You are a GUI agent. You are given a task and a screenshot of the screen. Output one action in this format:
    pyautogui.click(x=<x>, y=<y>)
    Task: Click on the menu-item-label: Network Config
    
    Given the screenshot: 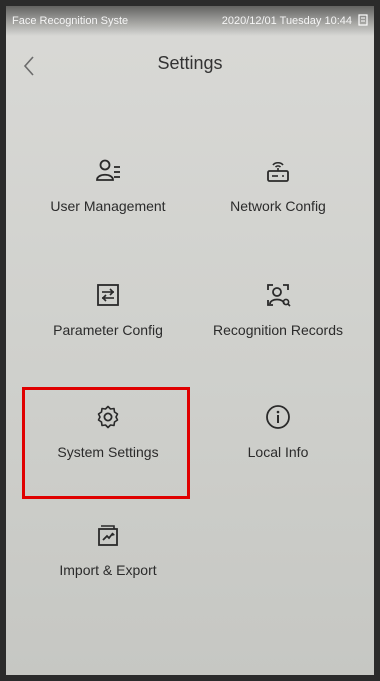 What is the action you would take?
    pyautogui.click(x=278, y=206)
    